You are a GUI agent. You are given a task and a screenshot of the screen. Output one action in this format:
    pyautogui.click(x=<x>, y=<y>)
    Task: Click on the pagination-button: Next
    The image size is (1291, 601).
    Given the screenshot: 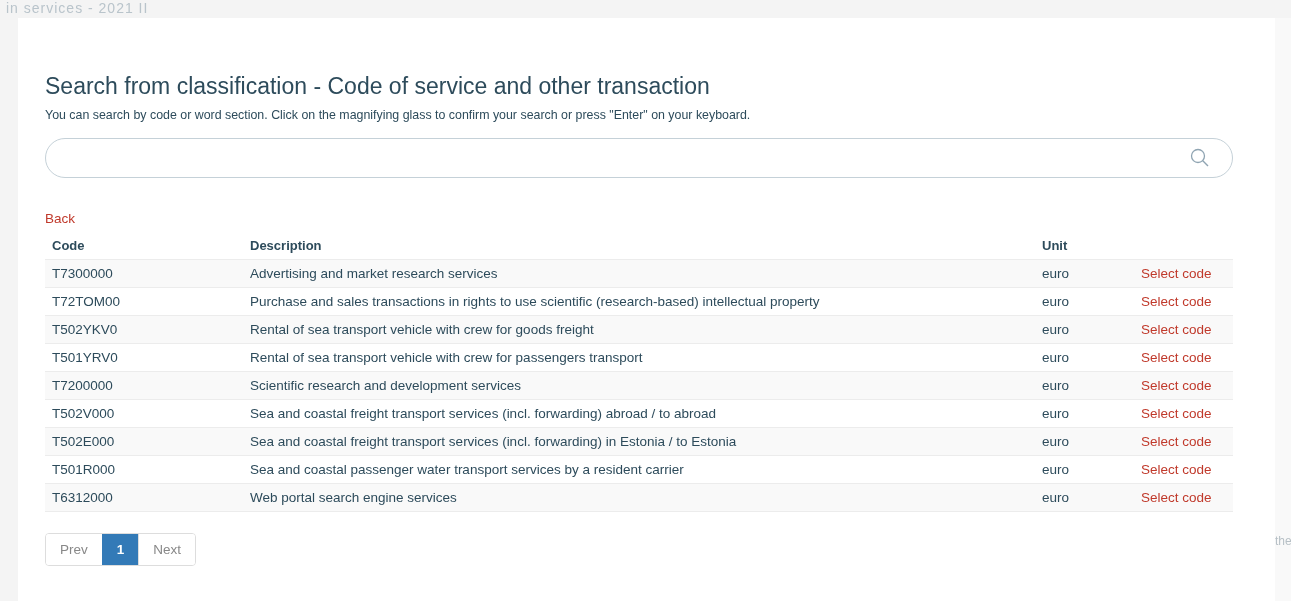 What is the action you would take?
    pyautogui.click(x=167, y=549)
    